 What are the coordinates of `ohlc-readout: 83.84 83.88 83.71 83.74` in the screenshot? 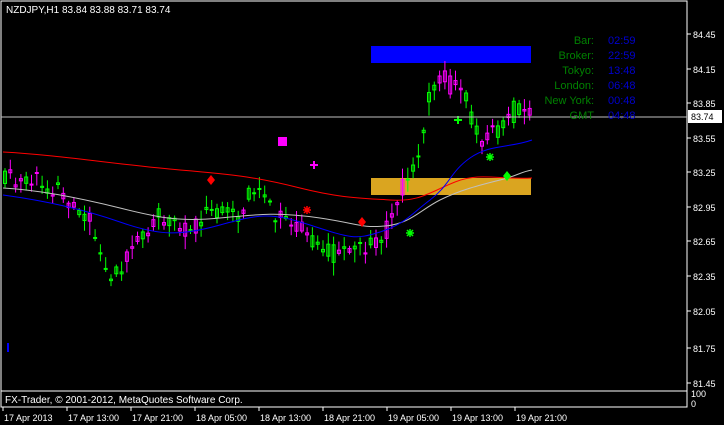 It's located at (116, 10).